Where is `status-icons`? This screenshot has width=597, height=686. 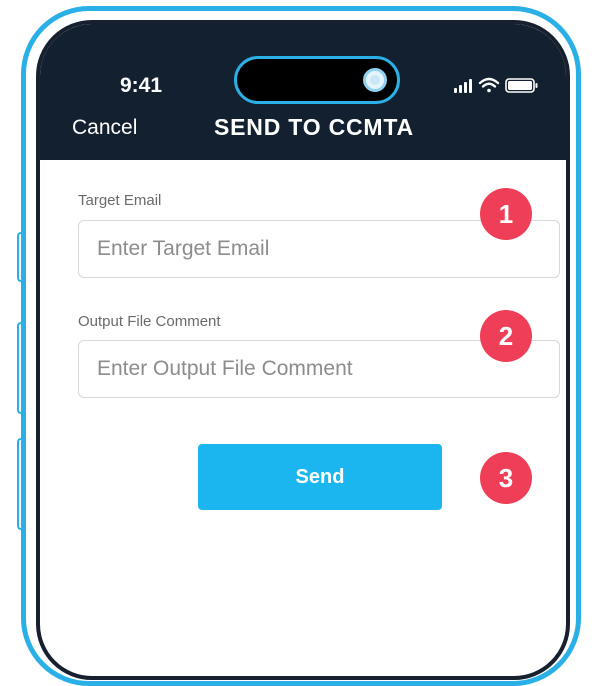
status-icons is located at coordinates (497, 85).